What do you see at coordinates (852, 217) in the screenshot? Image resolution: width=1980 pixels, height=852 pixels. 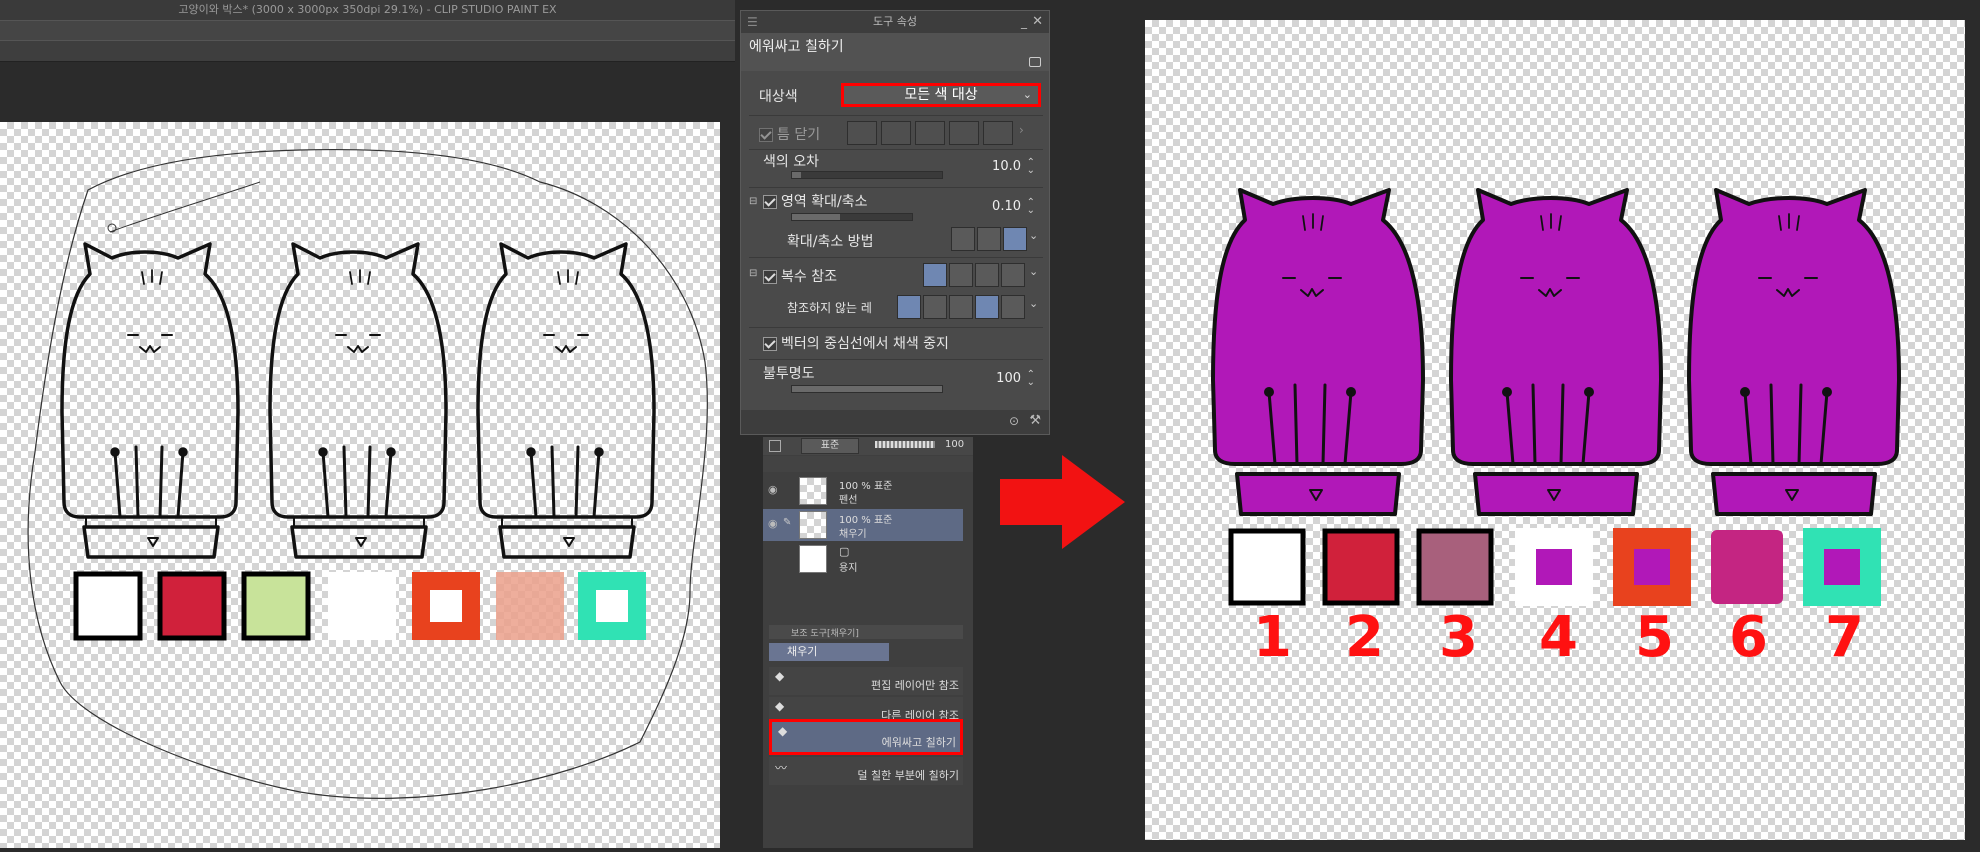 I see `area-scaling-slider` at bounding box center [852, 217].